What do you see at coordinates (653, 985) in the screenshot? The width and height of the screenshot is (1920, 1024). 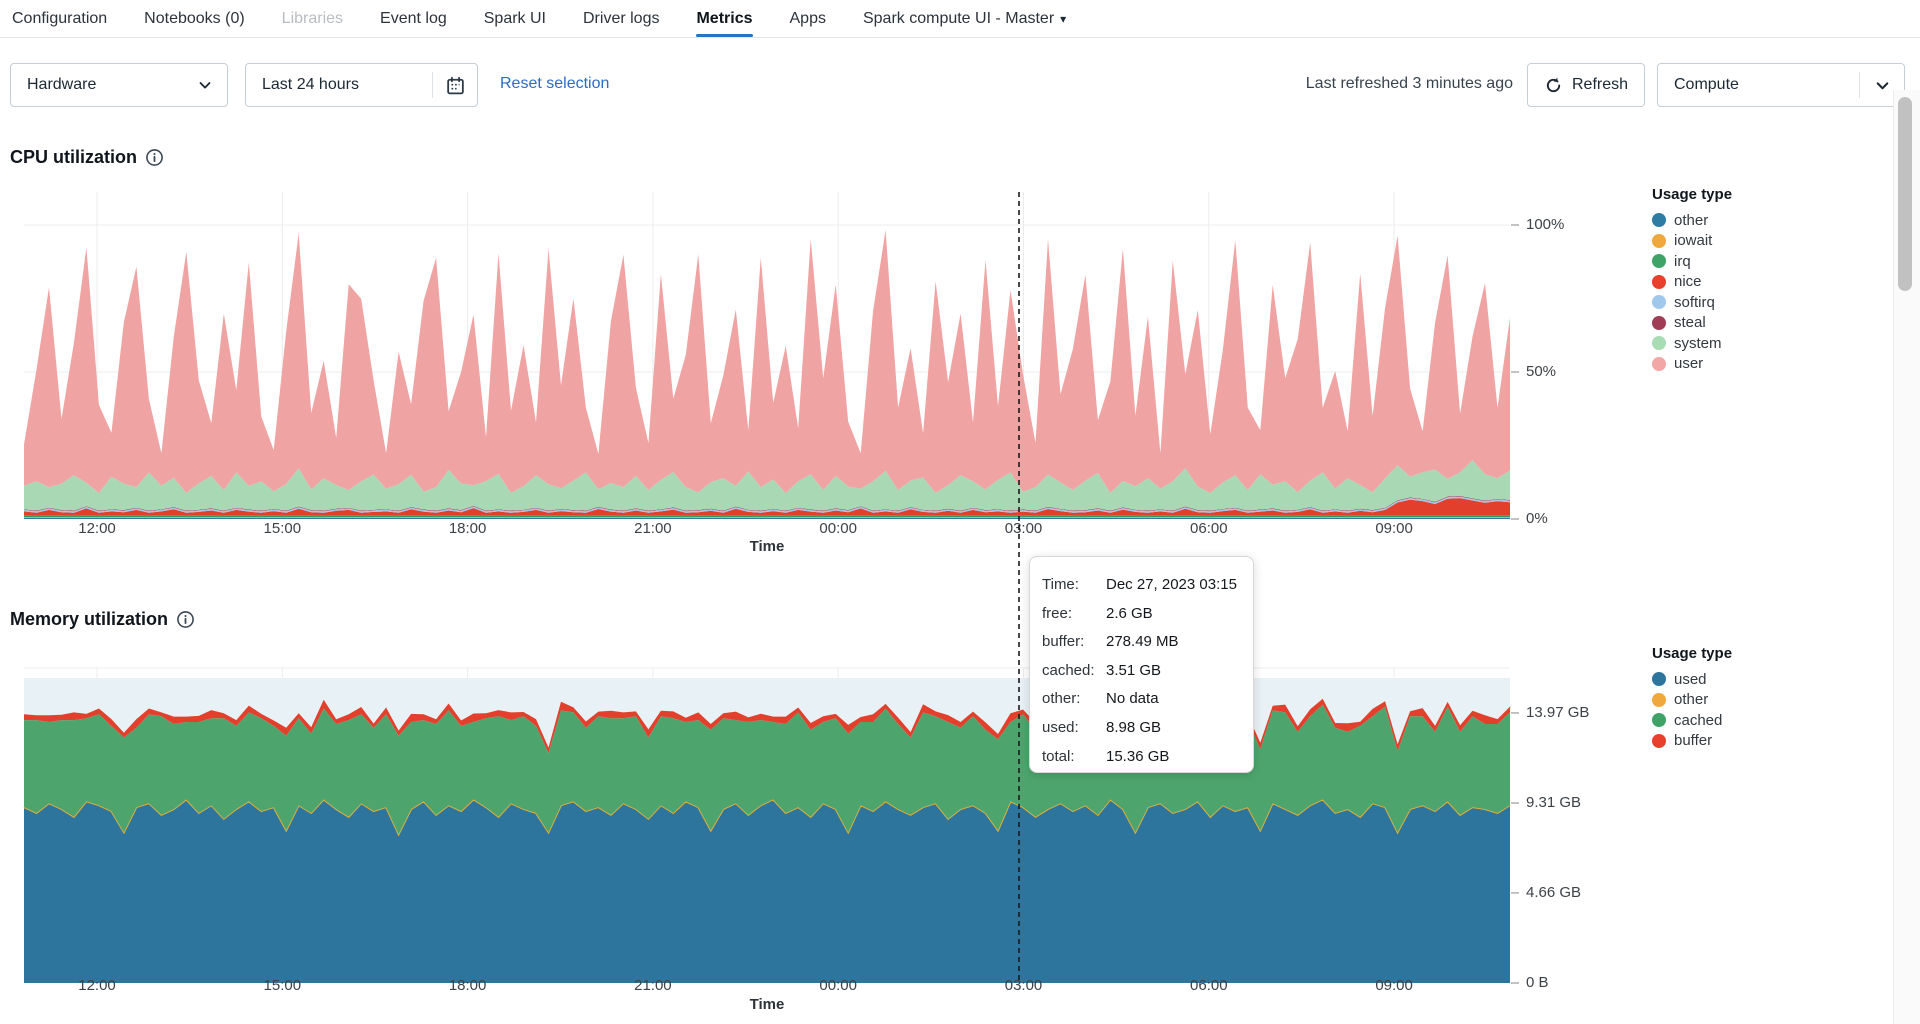 I see `memory-xtick-label: 21:00` at bounding box center [653, 985].